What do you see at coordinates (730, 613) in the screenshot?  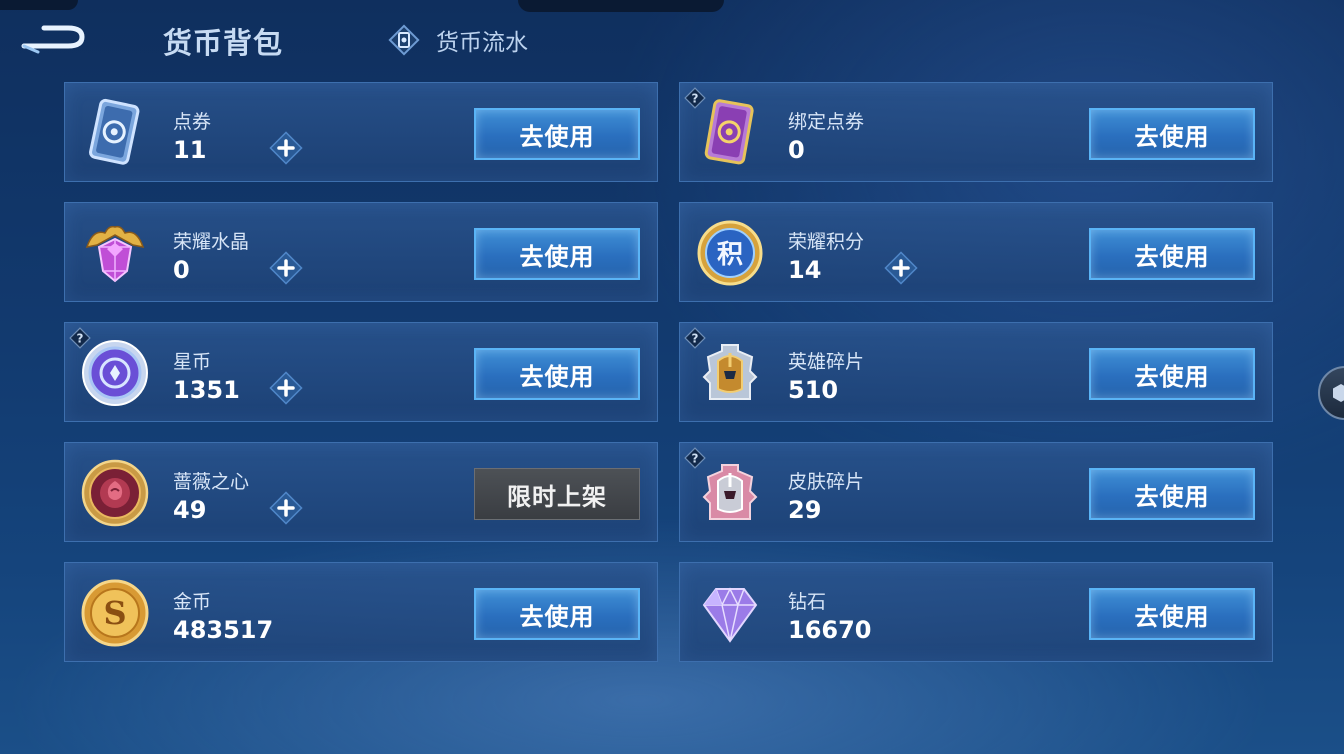 I see `diamond-icon` at bounding box center [730, 613].